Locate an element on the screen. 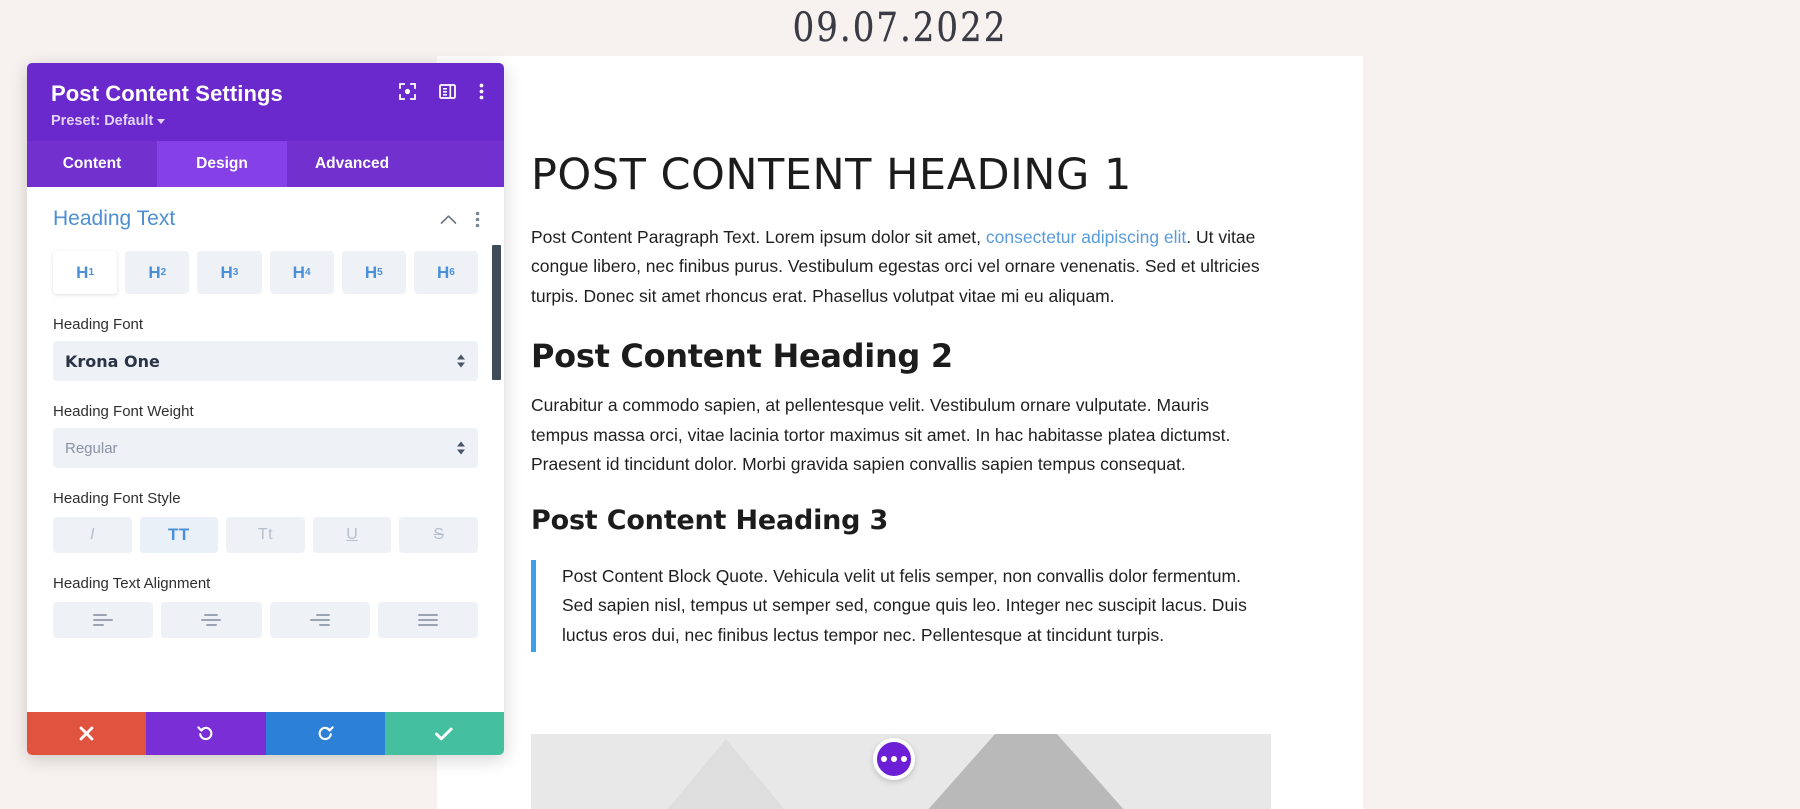 This screenshot has width=1800, height=809. align-right-icon is located at coordinates (319, 620).